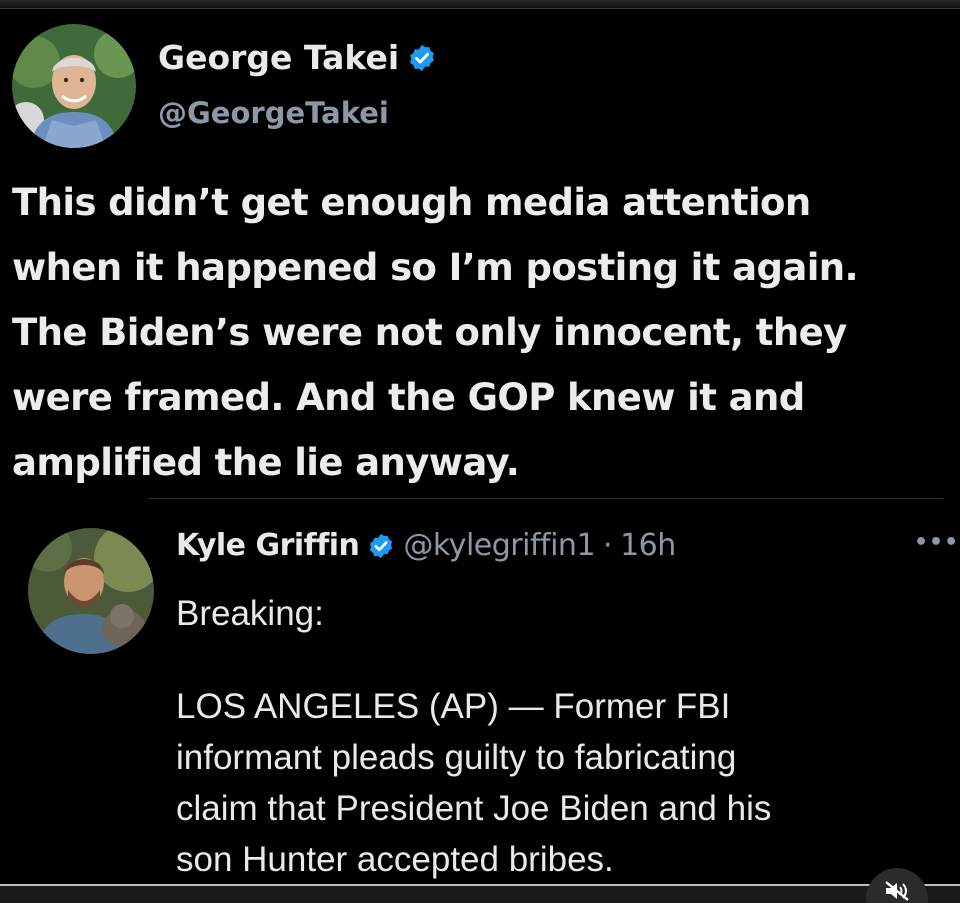  Describe the element at coordinates (456, 757) in the screenshot. I see `quoted-text-line: informant pleads guilty to fabricating` at that location.